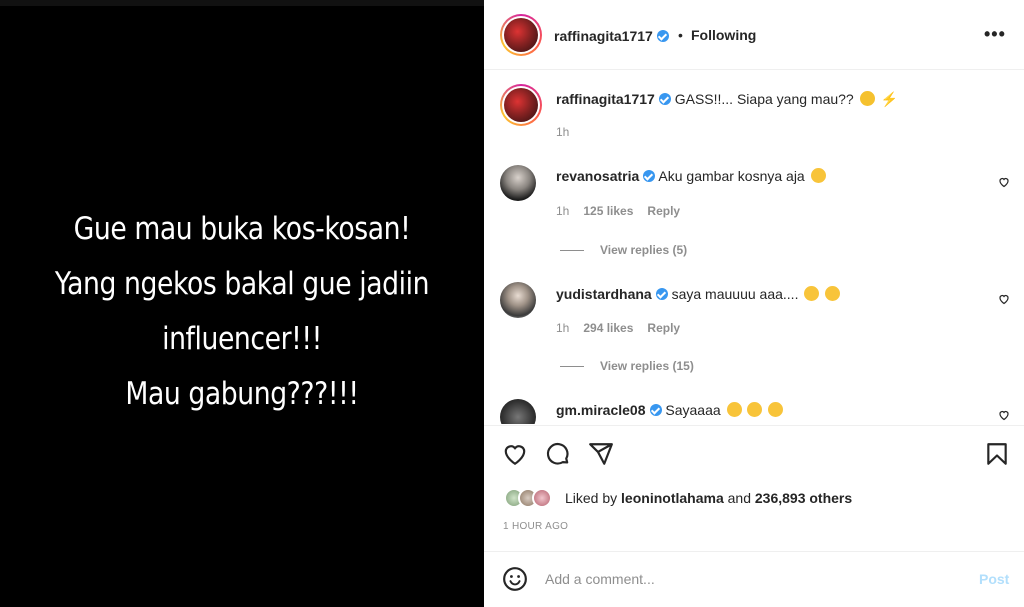 This screenshot has width=1024, height=607. What do you see at coordinates (535, 526) in the screenshot?
I see `post-timestamp: 1 HOUR AGO` at bounding box center [535, 526].